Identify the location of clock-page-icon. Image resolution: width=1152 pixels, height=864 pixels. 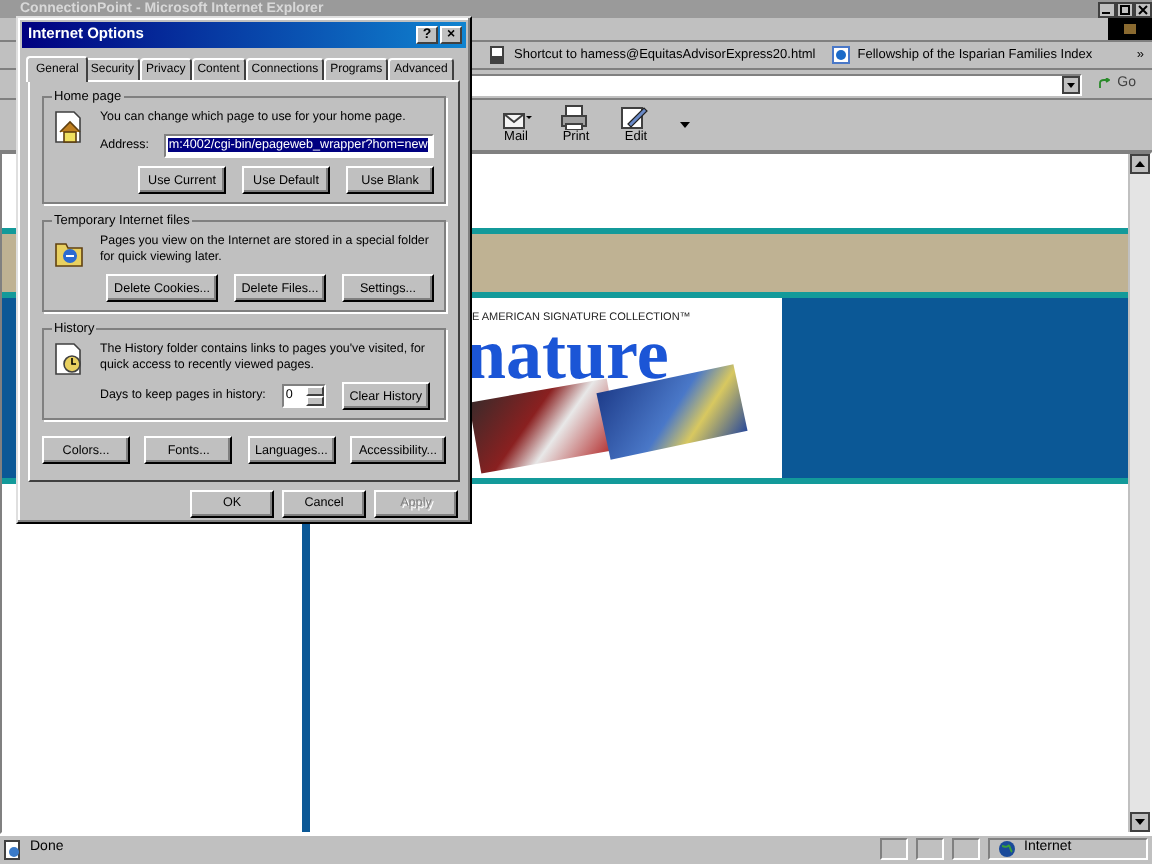
(69, 359).